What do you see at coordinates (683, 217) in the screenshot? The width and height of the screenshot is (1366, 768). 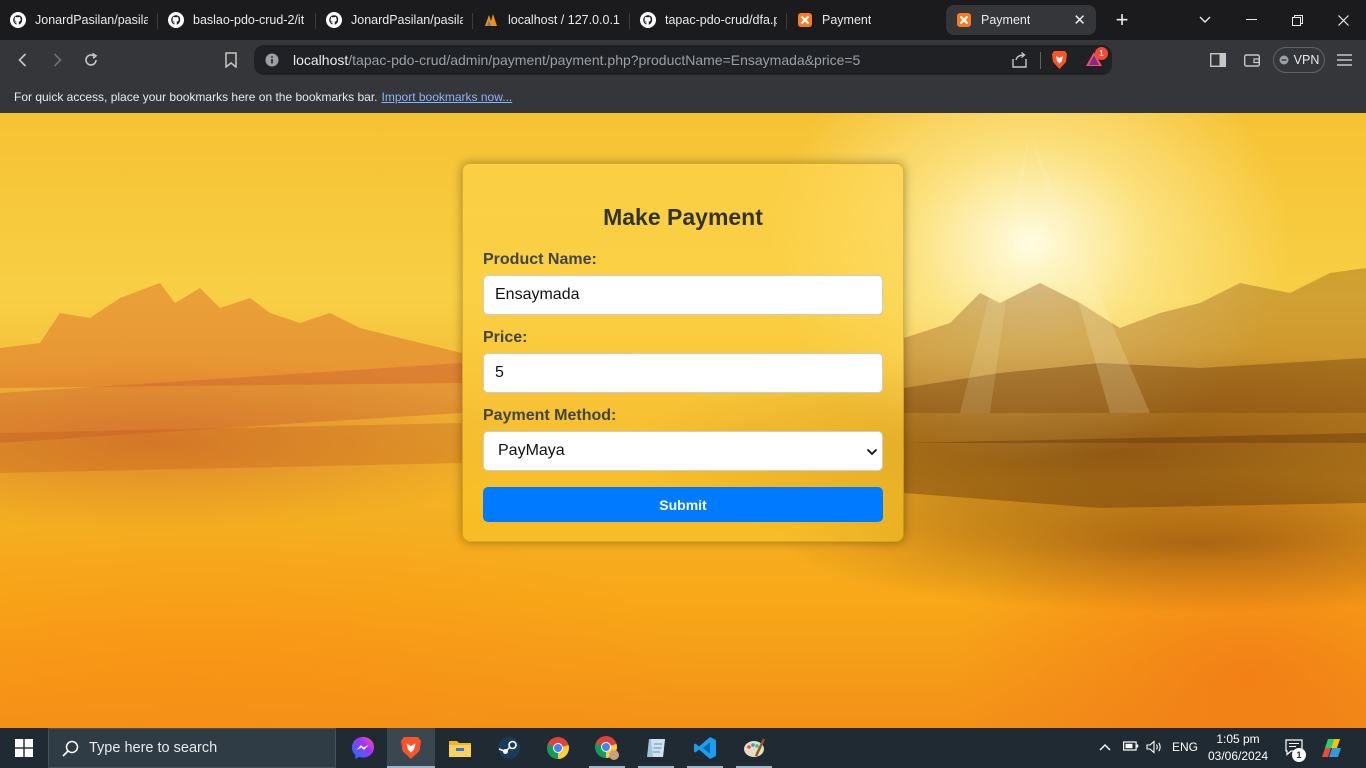 I see `form-title: Make Payment` at bounding box center [683, 217].